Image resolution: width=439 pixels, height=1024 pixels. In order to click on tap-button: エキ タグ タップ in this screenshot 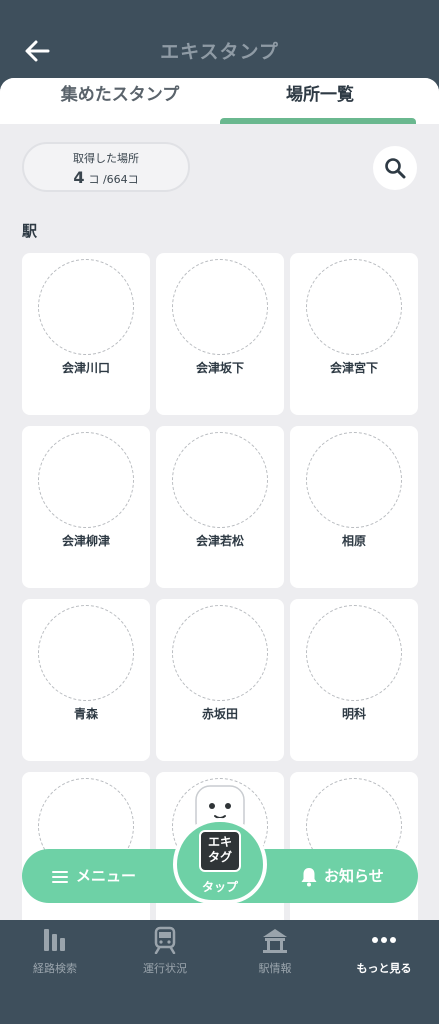, I will do `click(220, 861)`.